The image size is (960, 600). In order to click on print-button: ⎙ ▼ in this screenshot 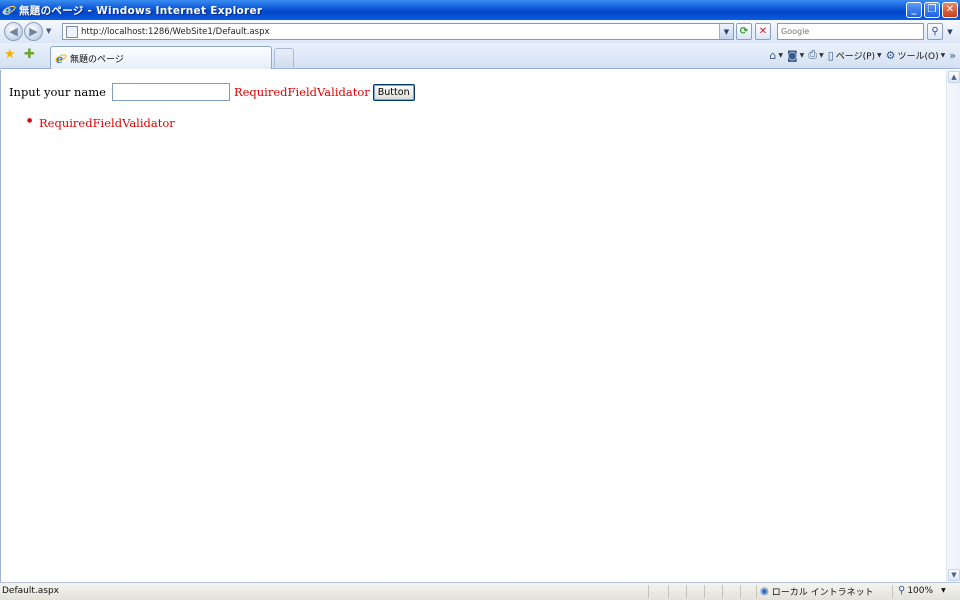, I will do `click(815, 55)`.